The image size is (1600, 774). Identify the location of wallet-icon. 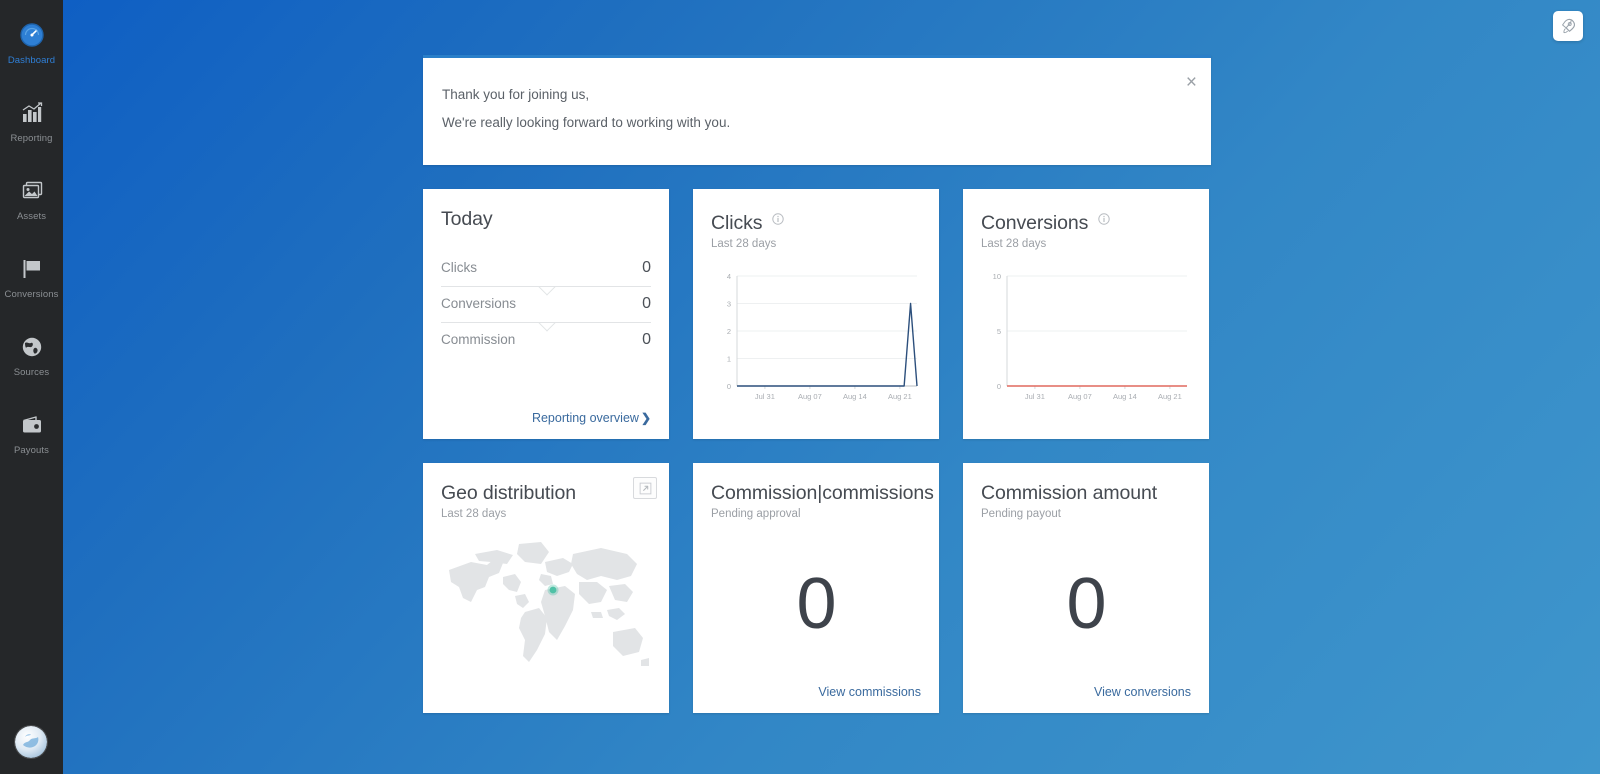
(32, 425).